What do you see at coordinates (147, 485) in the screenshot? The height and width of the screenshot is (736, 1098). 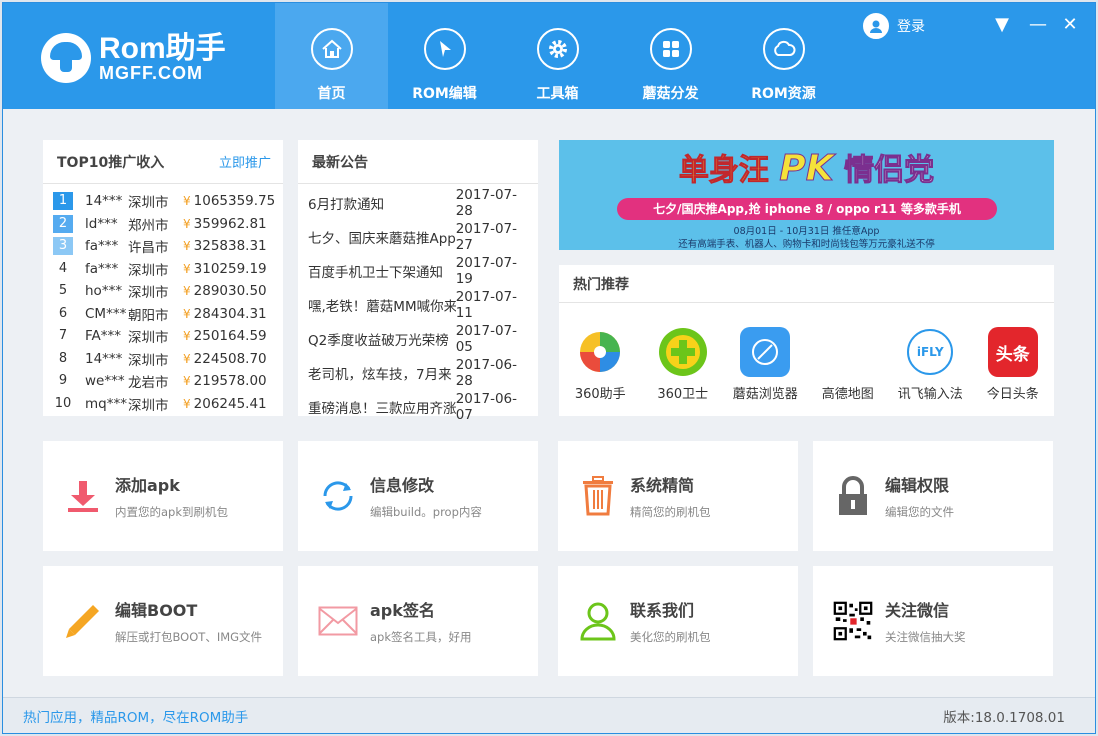 I see `tool-title: 添加apk` at bounding box center [147, 485].